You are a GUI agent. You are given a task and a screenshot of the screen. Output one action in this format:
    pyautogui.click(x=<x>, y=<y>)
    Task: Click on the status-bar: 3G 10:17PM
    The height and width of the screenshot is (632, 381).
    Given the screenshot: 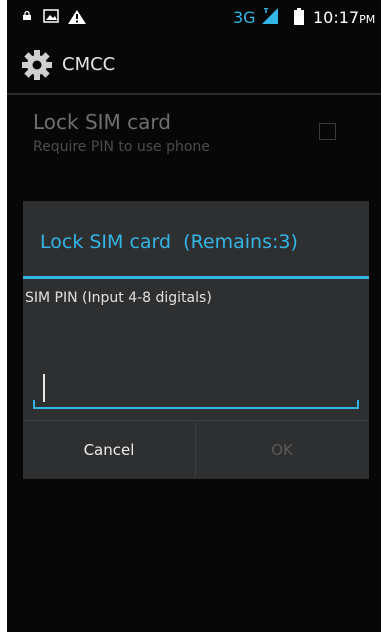 What is the action you would take?
    pyautogui.click(x=194, y=20)
    